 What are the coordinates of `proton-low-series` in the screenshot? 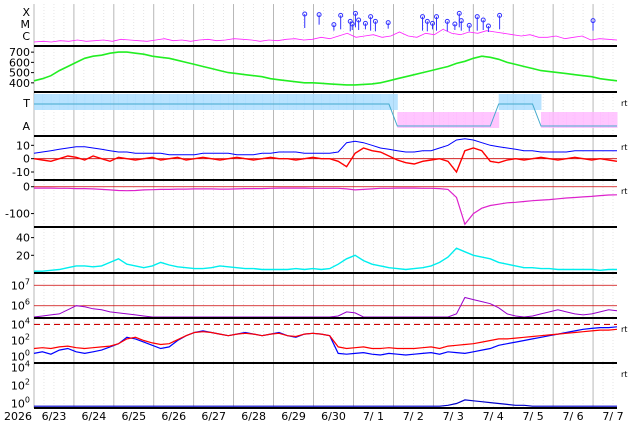 It's located at (325, 341).